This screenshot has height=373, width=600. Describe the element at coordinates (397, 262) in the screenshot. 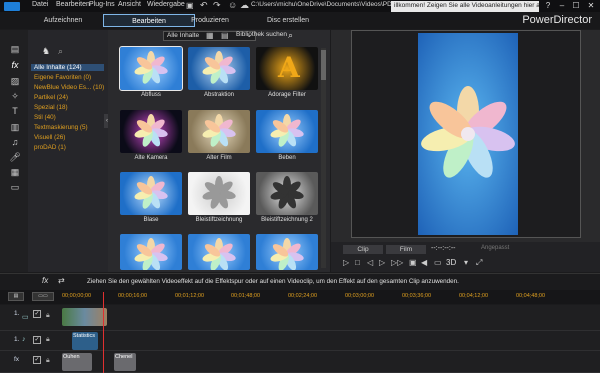

I see `skip-icon: ▷▷` at that location.